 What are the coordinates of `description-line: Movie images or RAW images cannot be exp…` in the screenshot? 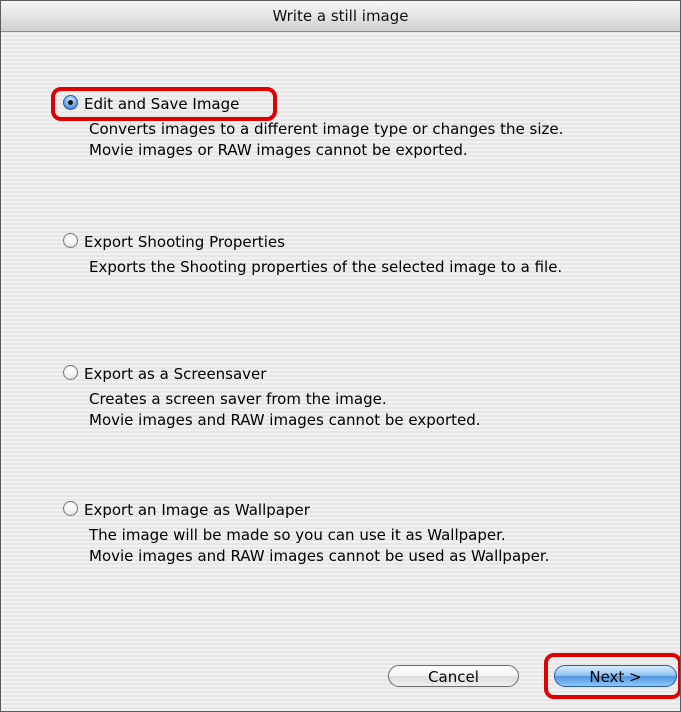 It's located at (278, 150).